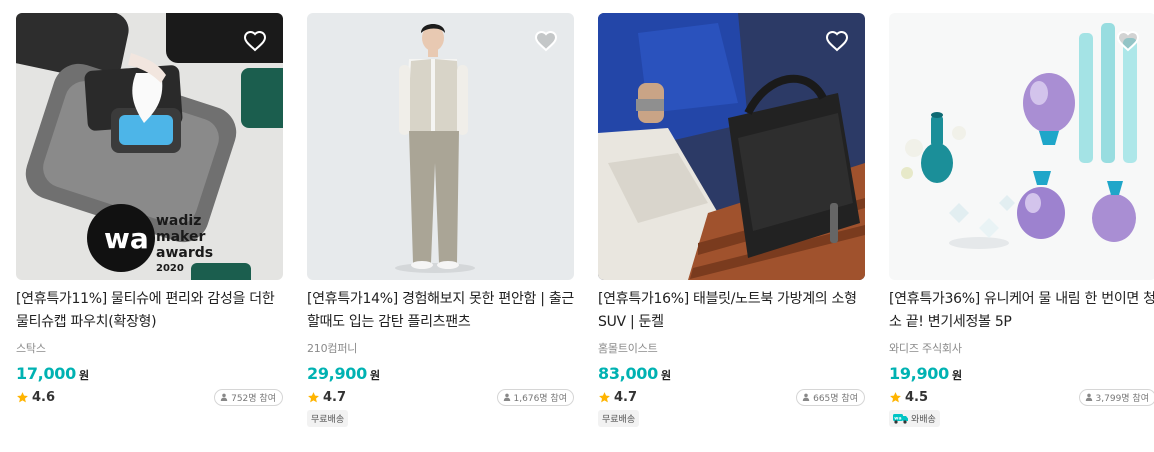 The height and width of the screenshot is (452, 1154). What do you see at coordinates (1021, 373) in the screenshot?
I see `price-row: 19,900 원` at bounding box center [1021, 373].